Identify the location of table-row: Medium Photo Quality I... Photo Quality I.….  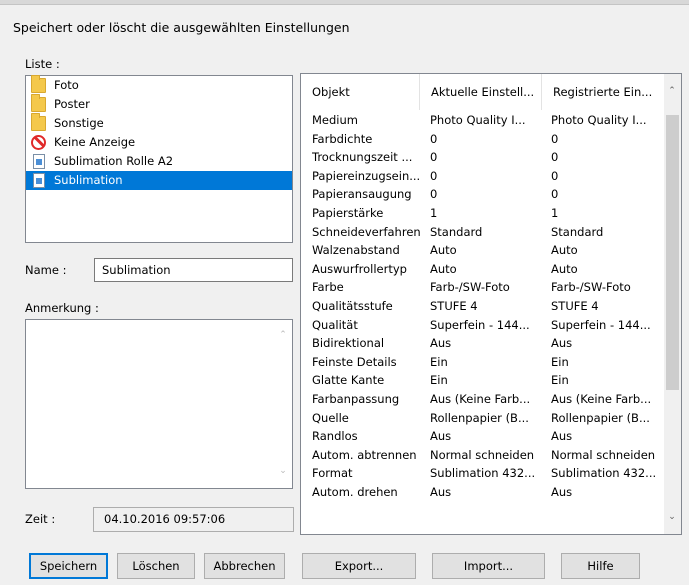
(483, 120).